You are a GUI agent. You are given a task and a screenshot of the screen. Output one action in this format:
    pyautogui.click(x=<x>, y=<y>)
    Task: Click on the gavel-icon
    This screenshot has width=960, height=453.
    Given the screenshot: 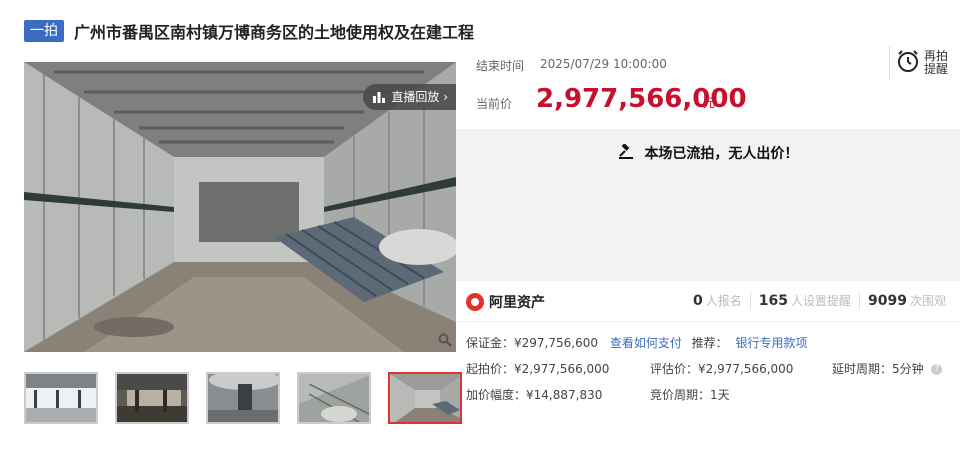 What is the action you would take?
    pyautogui.click(x=626, y=153)
    